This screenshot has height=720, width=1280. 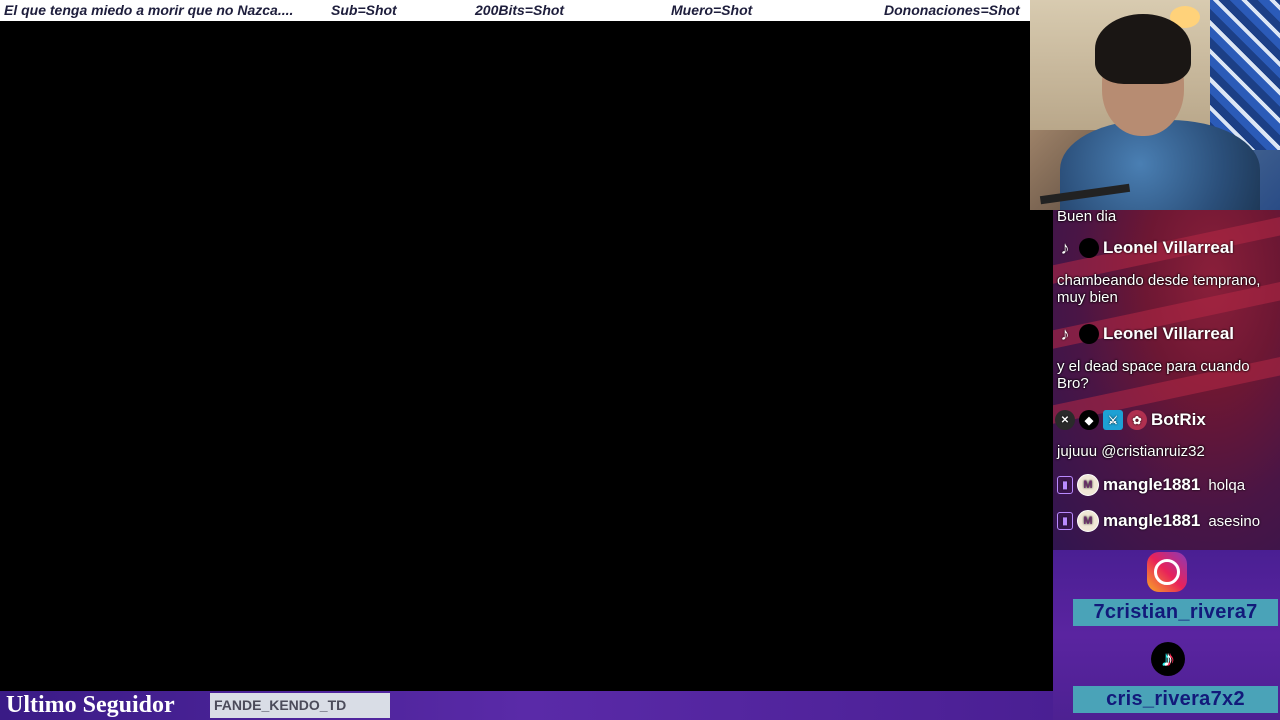 I want to click on chat-message: jujuuu @cristianruiz32, so click(x=1131, y=451).